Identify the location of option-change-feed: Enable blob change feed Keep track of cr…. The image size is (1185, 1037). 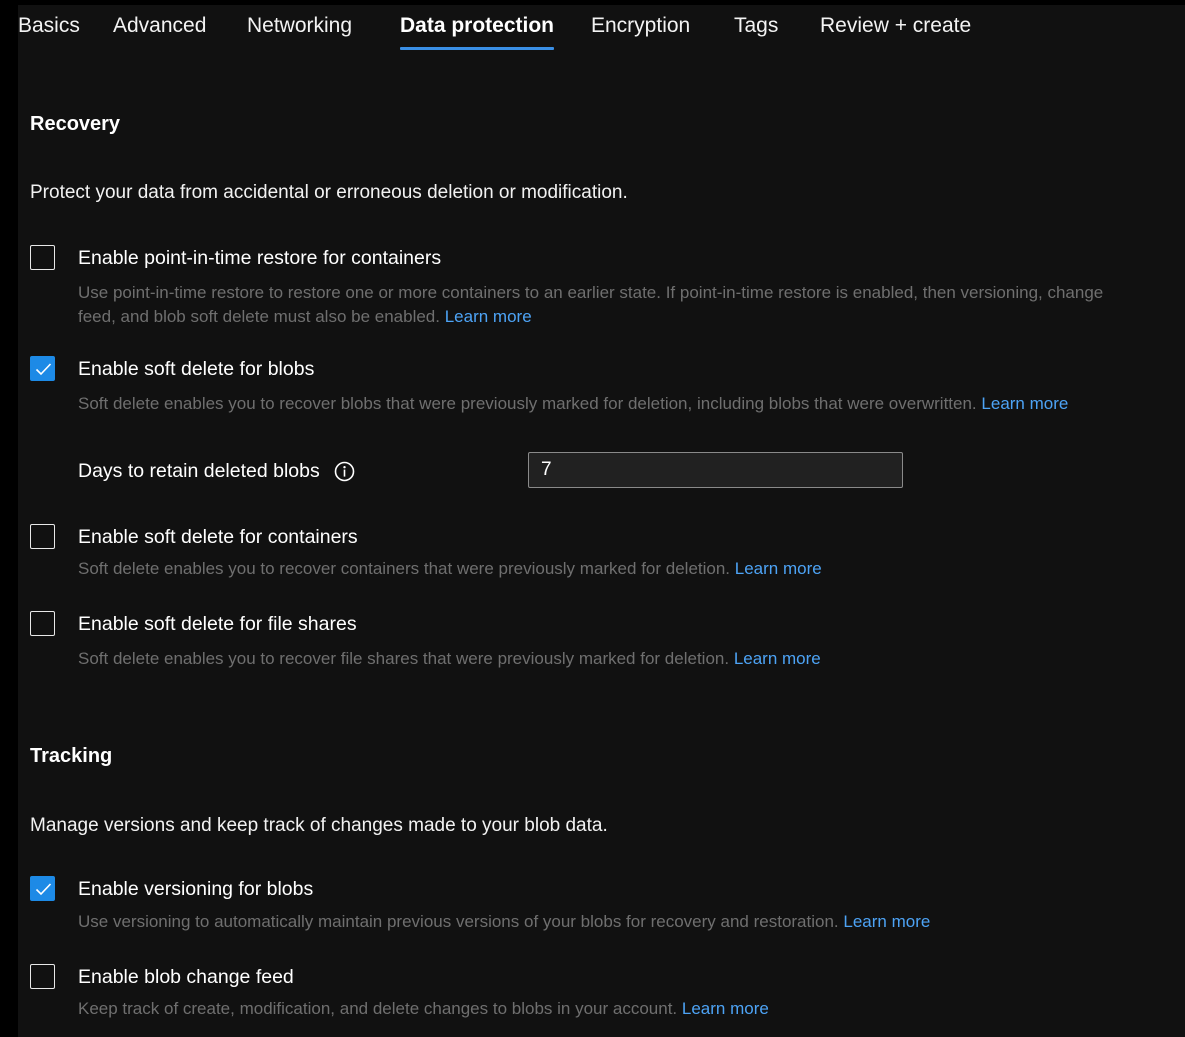
(580, 994).